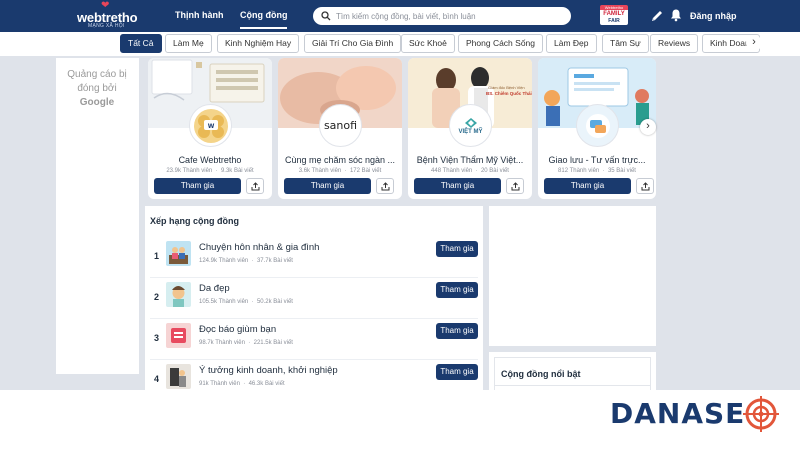  Describe the element at coordinates (106, 26) in the screenshot. I see `logo-subtitle: MẠNG XÃ HỘI` at that location.